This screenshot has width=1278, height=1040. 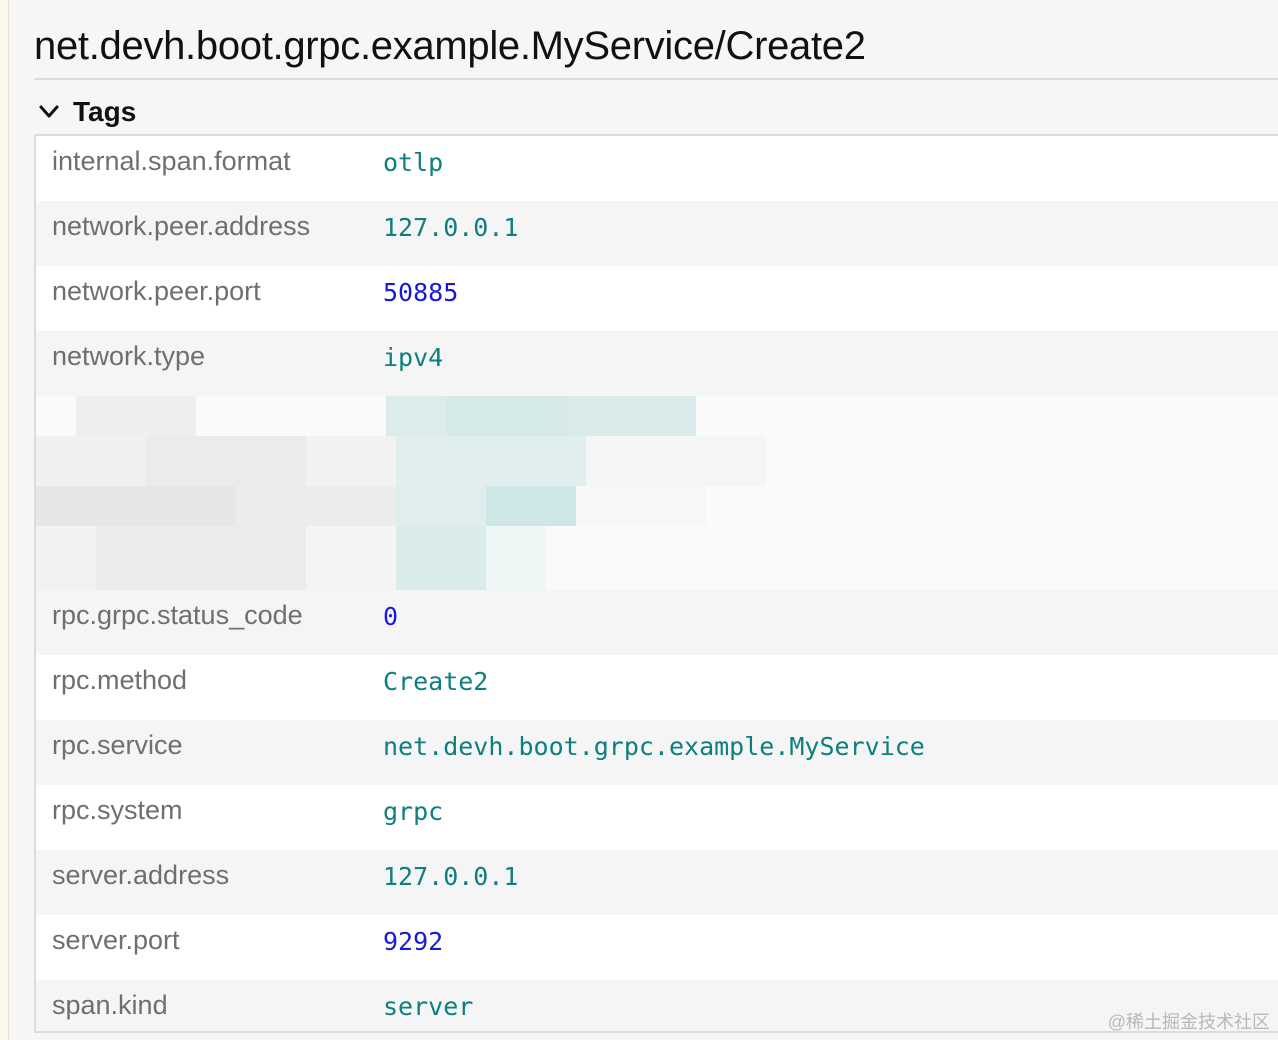 I want to click on tag-key: network.peer.port, so click(x=156, y=291).